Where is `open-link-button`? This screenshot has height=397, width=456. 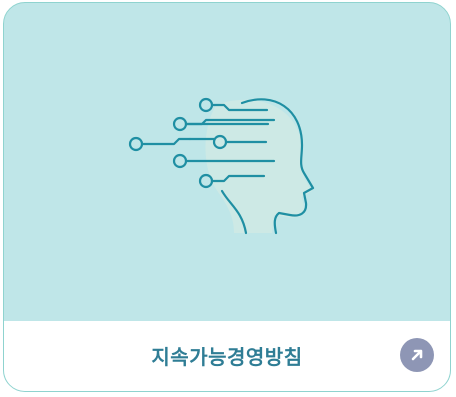 open-link-button is located at coordinates (417, 355).